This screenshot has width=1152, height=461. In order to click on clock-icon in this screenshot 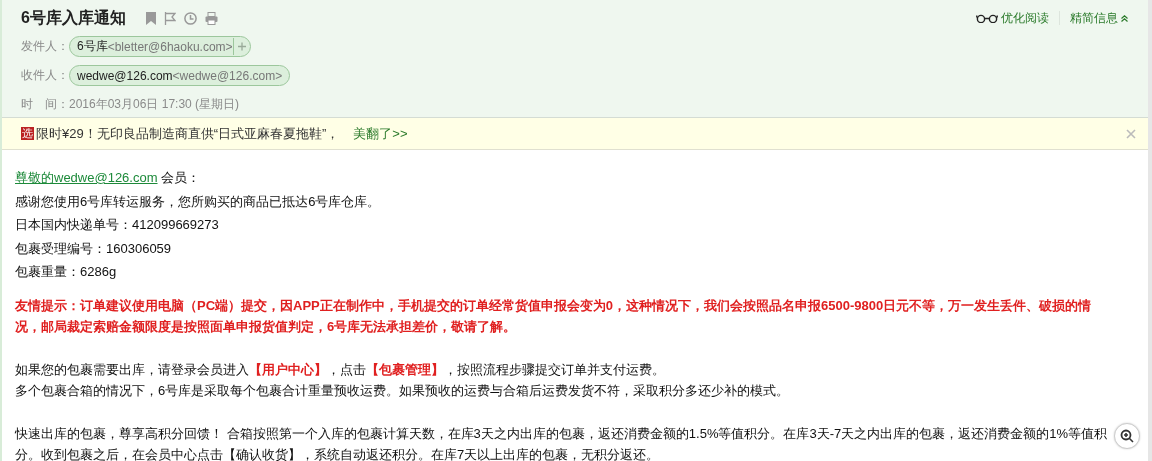, I will do `click(190, 18)`.